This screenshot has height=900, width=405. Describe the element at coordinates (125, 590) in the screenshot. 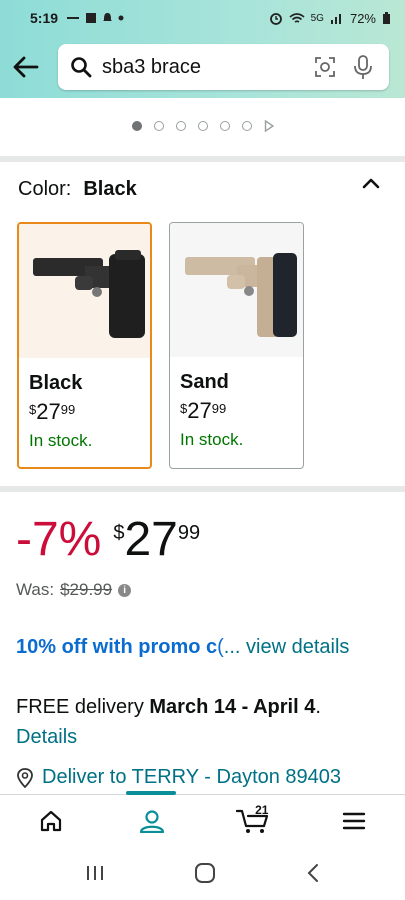

I see `info-icon: i` at that location.